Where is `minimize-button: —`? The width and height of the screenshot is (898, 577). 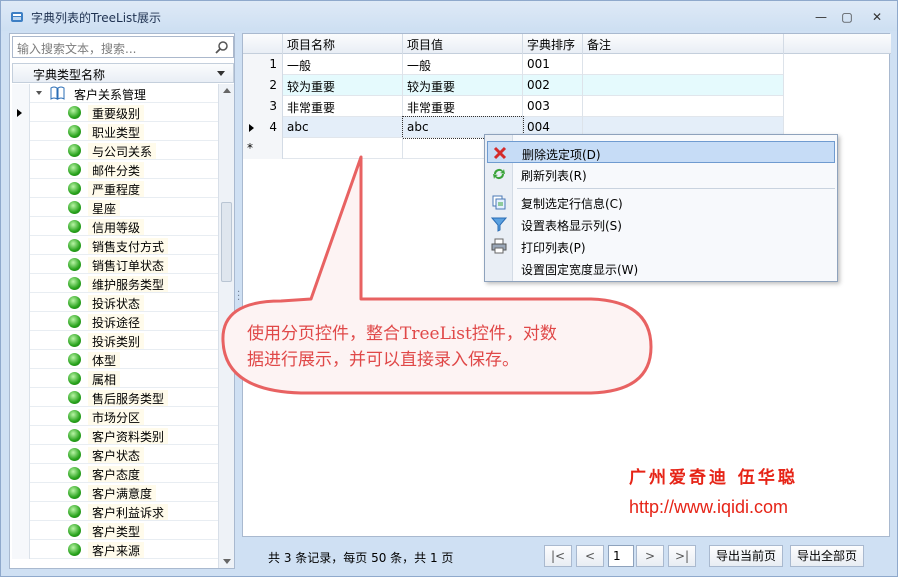 minimize-button: — is located at coordinates (821, 17).